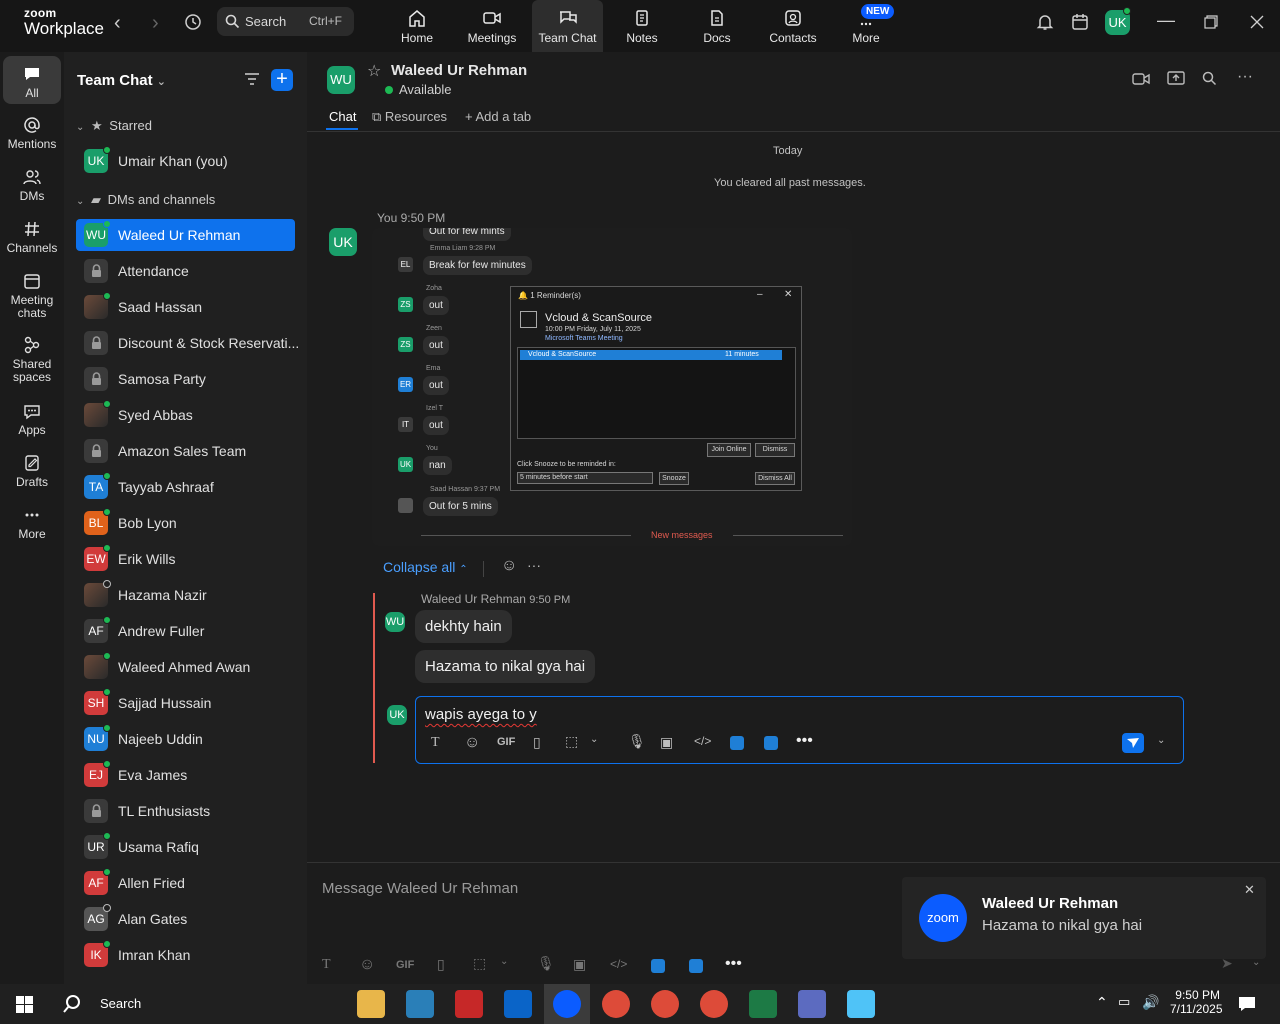  What do you see at coordinates (32, 419) in the screenshot?
I see `rail-item-apps: Apps` at bounding box center [32, 419].